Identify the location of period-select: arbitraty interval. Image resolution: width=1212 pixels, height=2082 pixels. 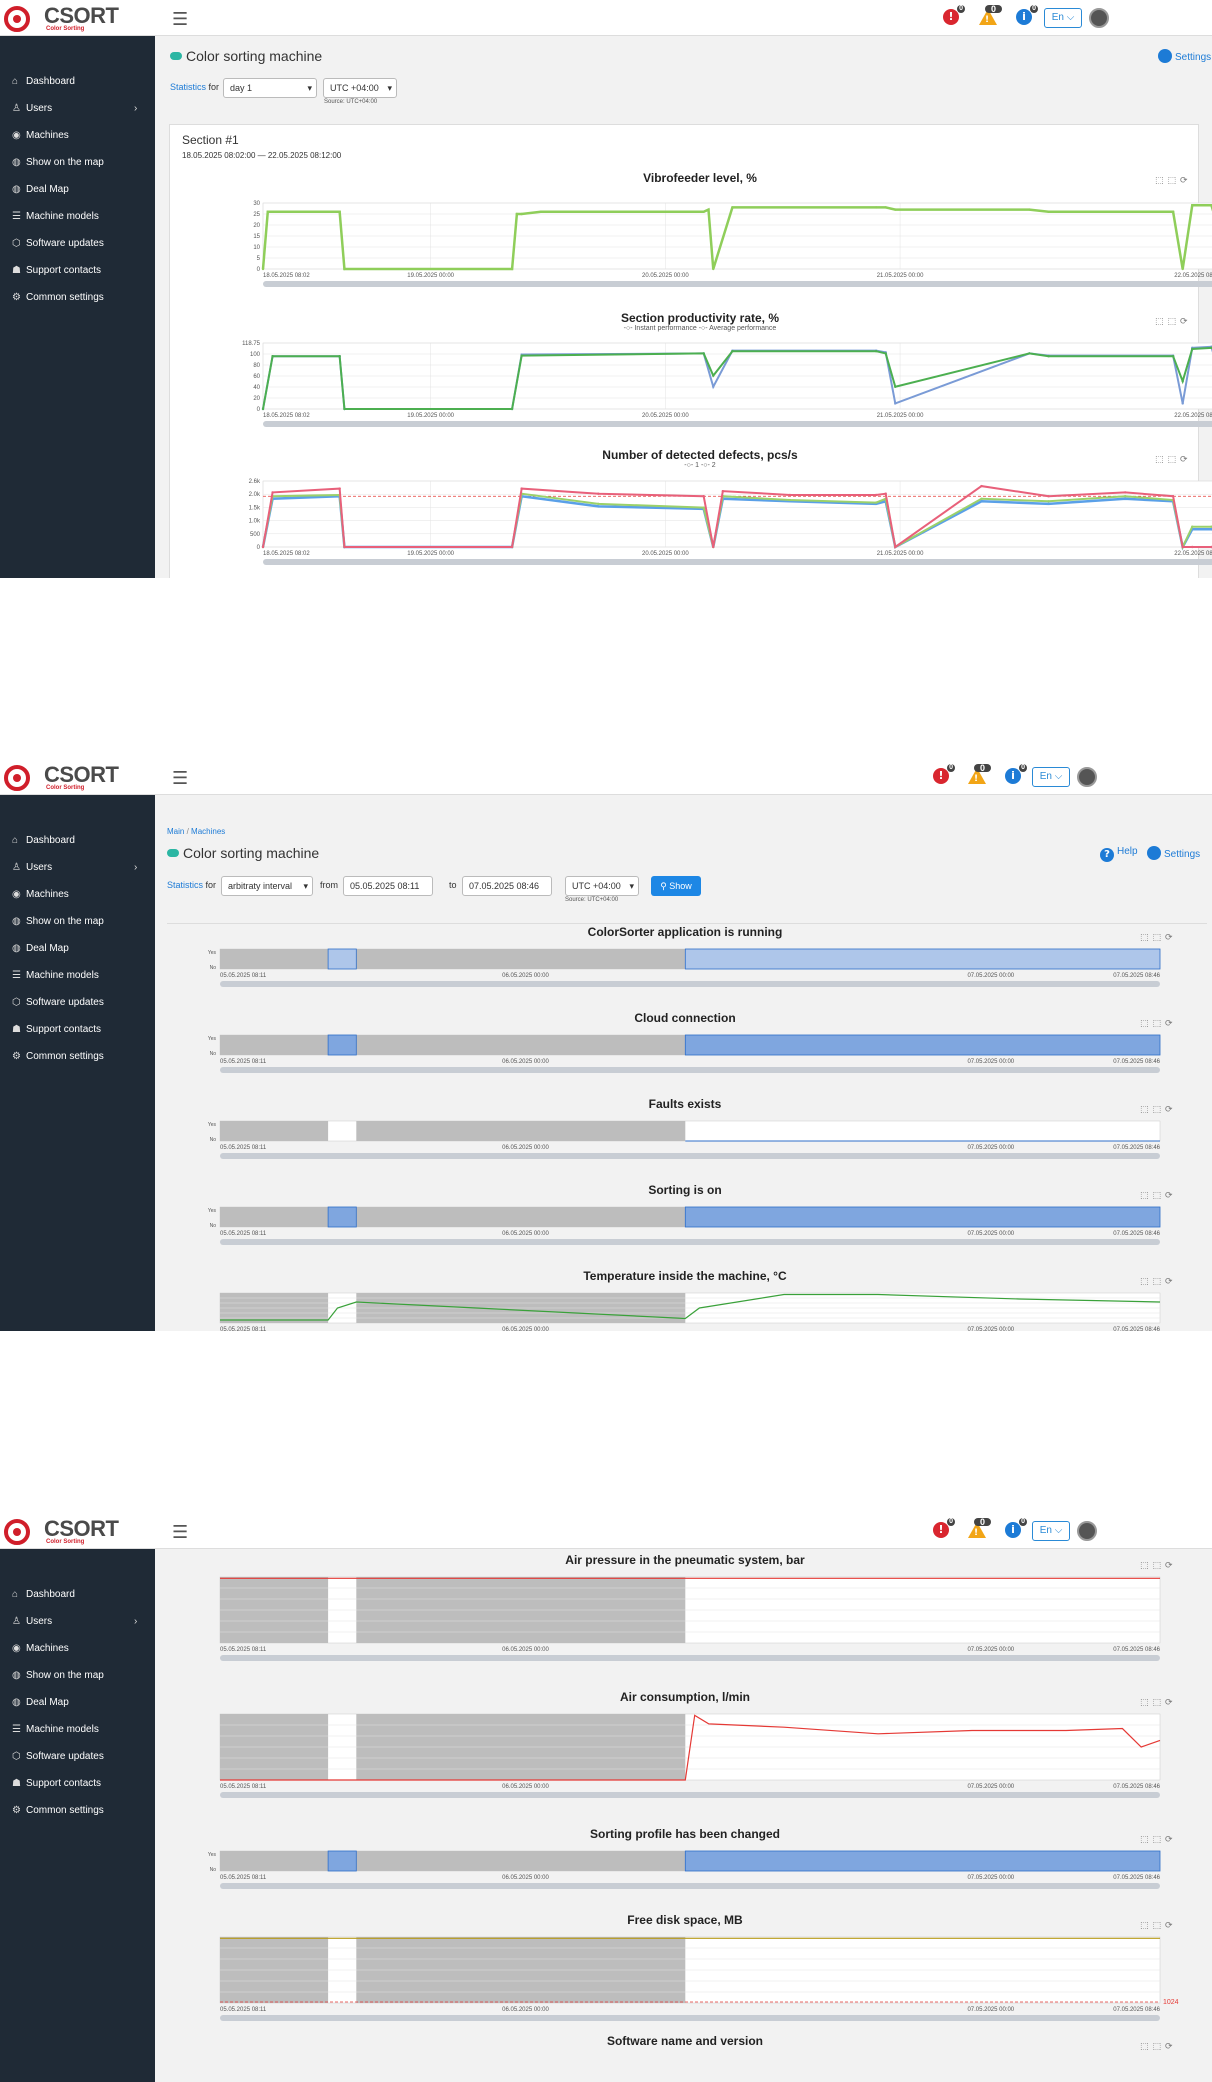
(267, 886).